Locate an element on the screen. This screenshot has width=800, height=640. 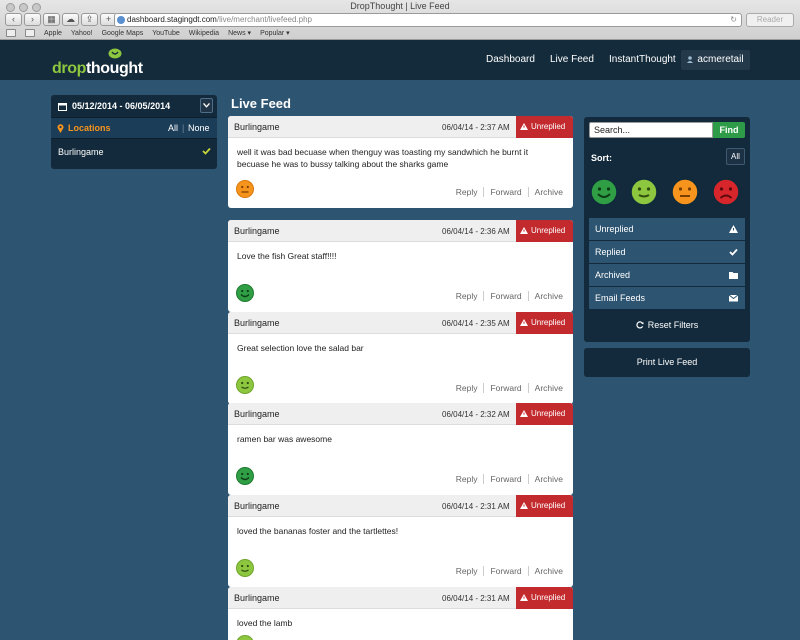
forward-button: › is located at coordinates (32, 19).